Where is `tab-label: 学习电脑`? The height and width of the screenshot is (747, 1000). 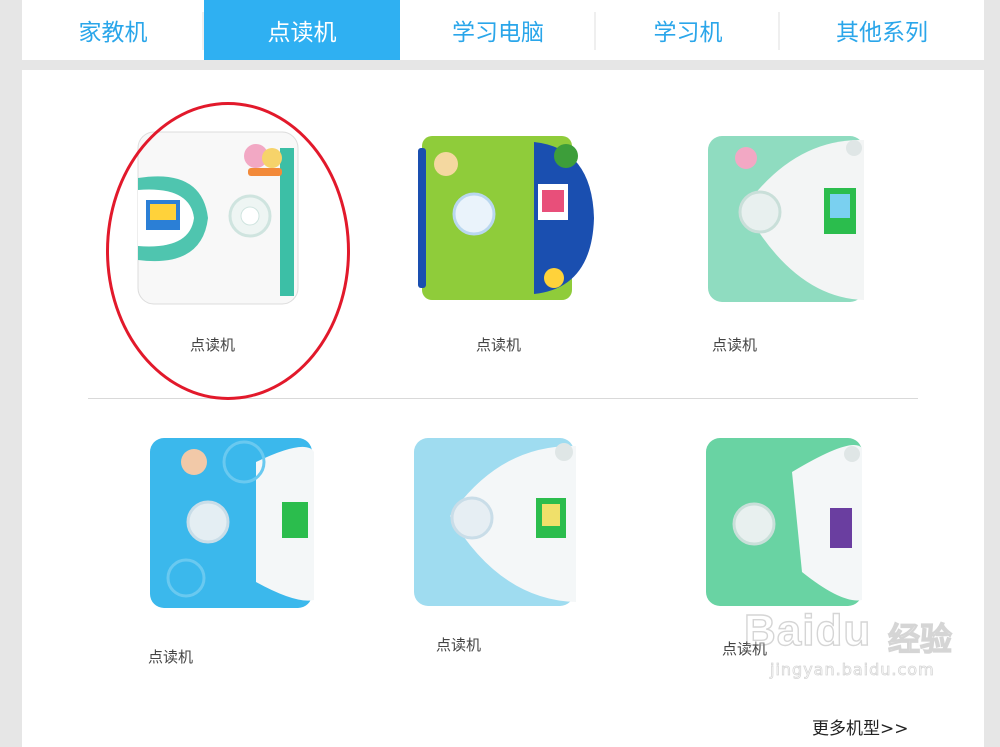 tab-label: 学习电脑 is located at coordinates (498, 33).